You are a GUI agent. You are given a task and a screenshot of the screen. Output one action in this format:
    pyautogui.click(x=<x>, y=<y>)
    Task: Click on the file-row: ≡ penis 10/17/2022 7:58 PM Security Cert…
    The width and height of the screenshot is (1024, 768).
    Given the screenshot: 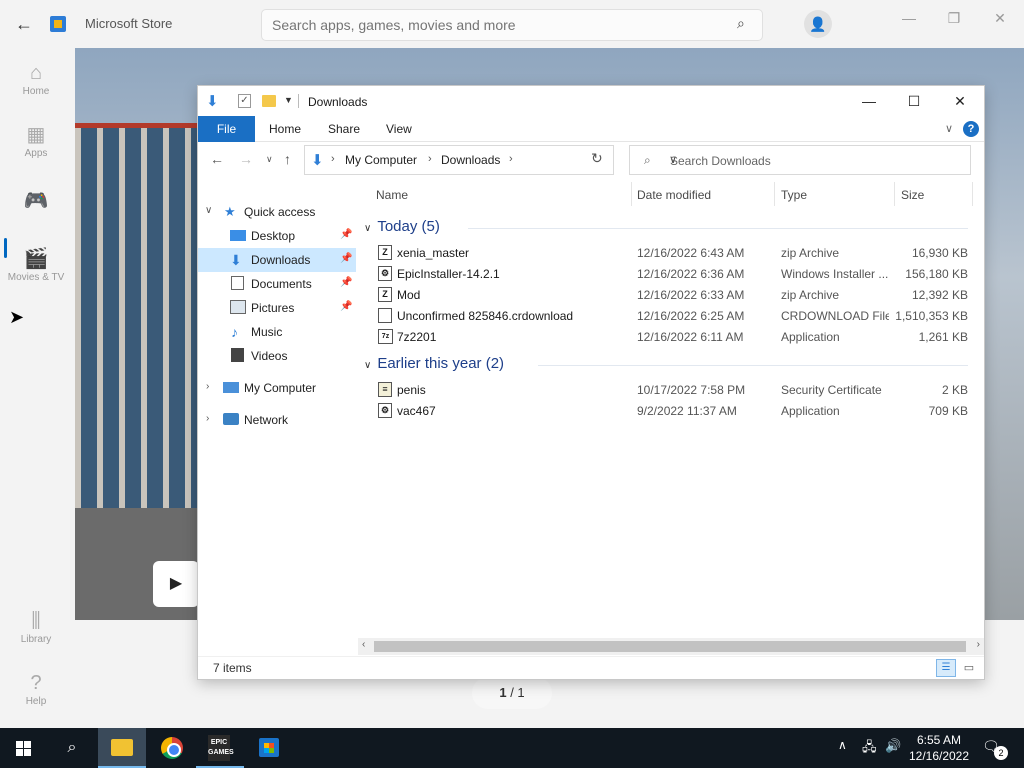 What is the action you would take?
    pyautogui.click(x=671, y=389)
    